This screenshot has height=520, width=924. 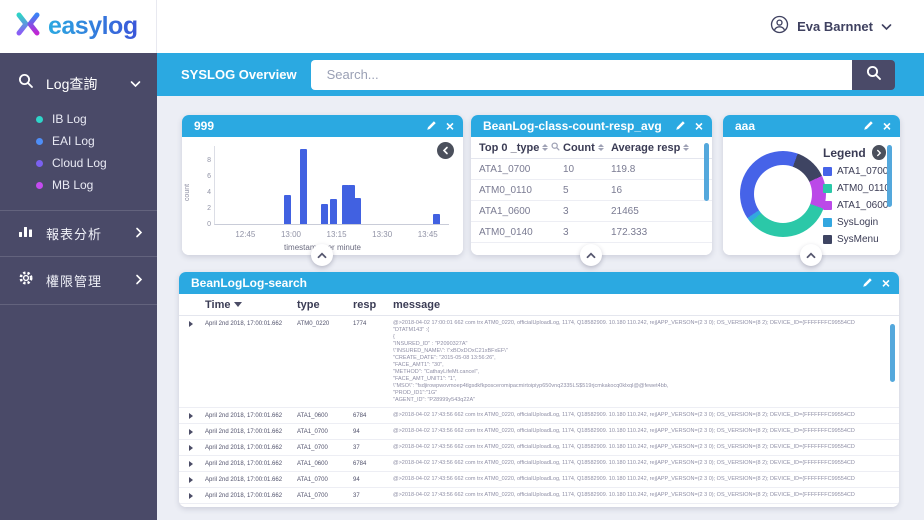 I want to click on table-row: ATA1_0700 10 119.8, so click(x=591, y=169).